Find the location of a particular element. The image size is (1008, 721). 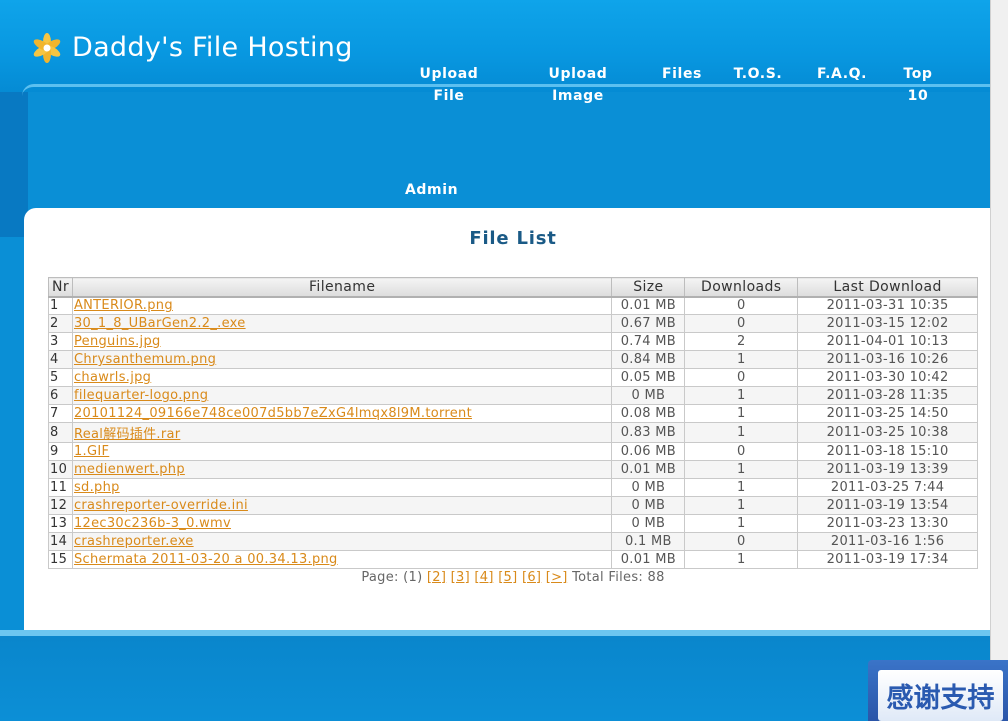

vertical-scrollbar is located at coordinates (999, 360).